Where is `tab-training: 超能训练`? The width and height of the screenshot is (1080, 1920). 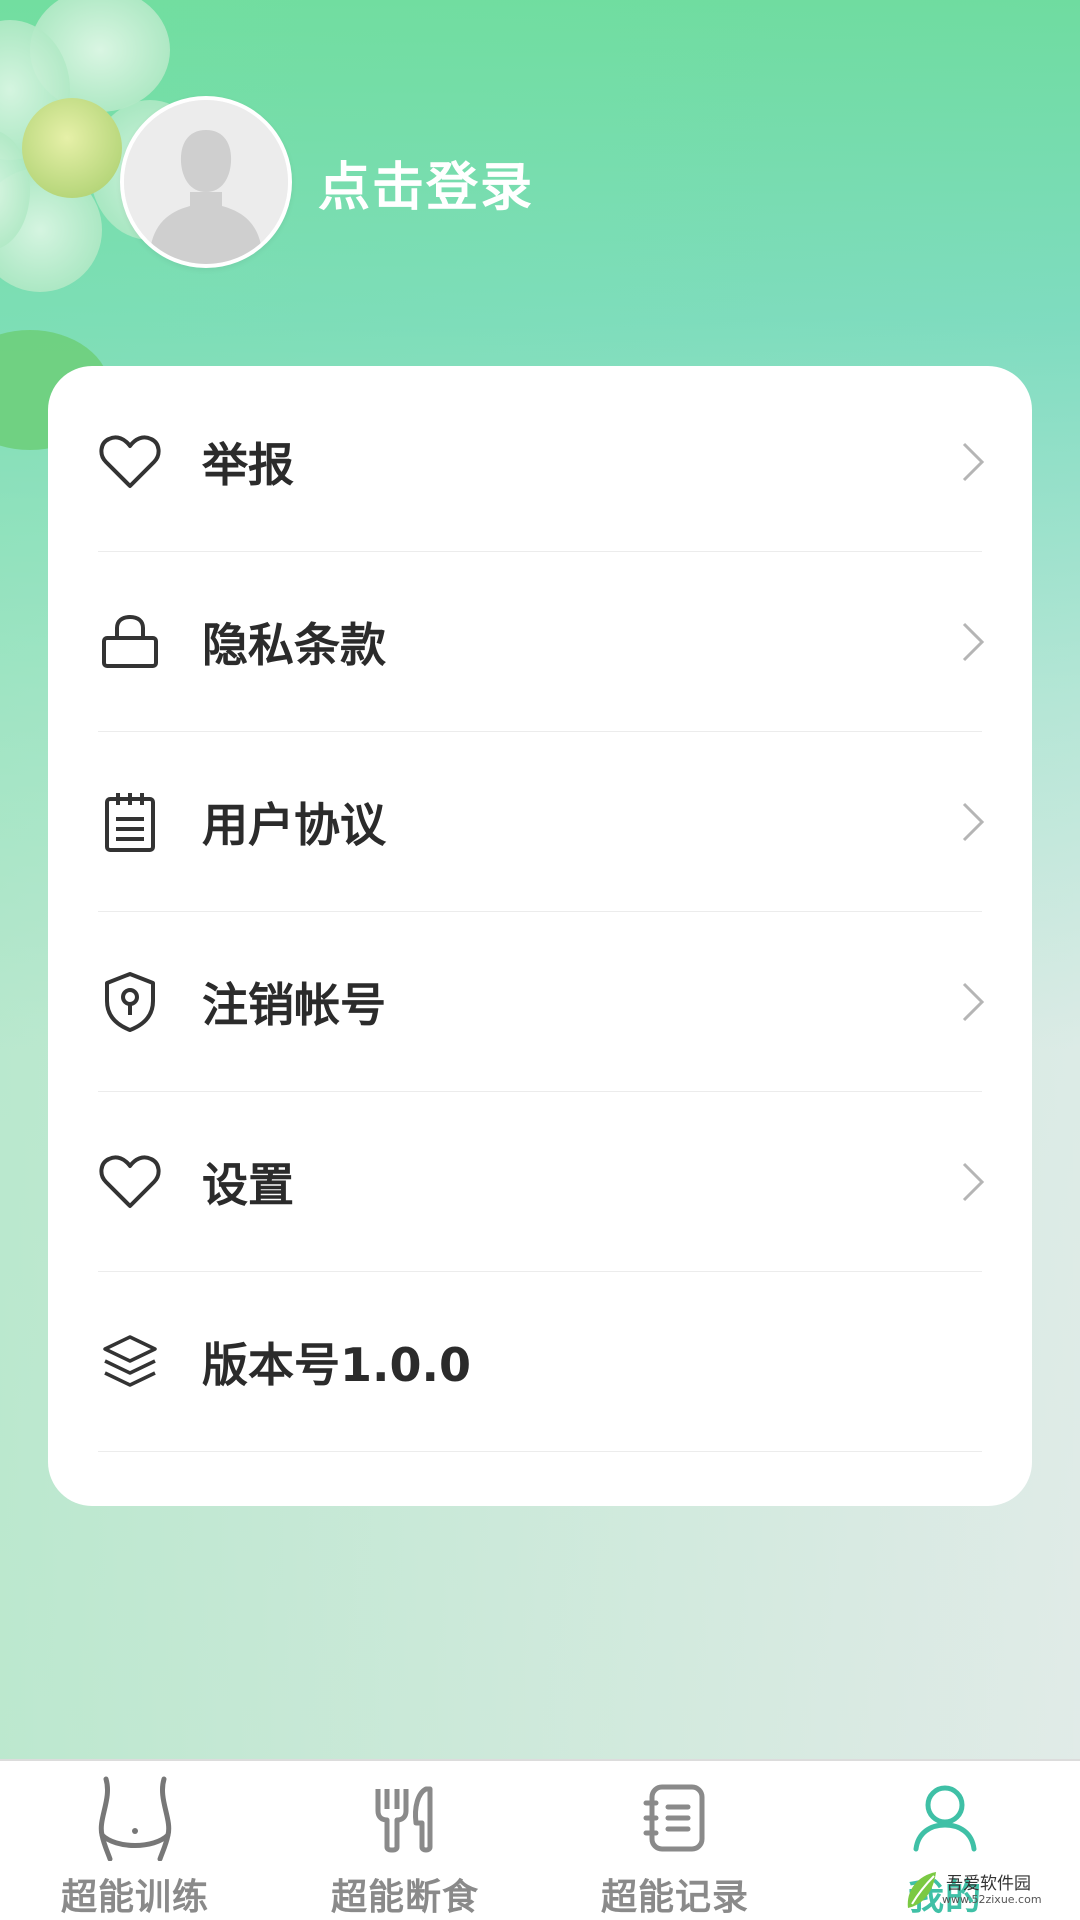
tab-training: 超能训练 is located at coordinates (135, 1840).